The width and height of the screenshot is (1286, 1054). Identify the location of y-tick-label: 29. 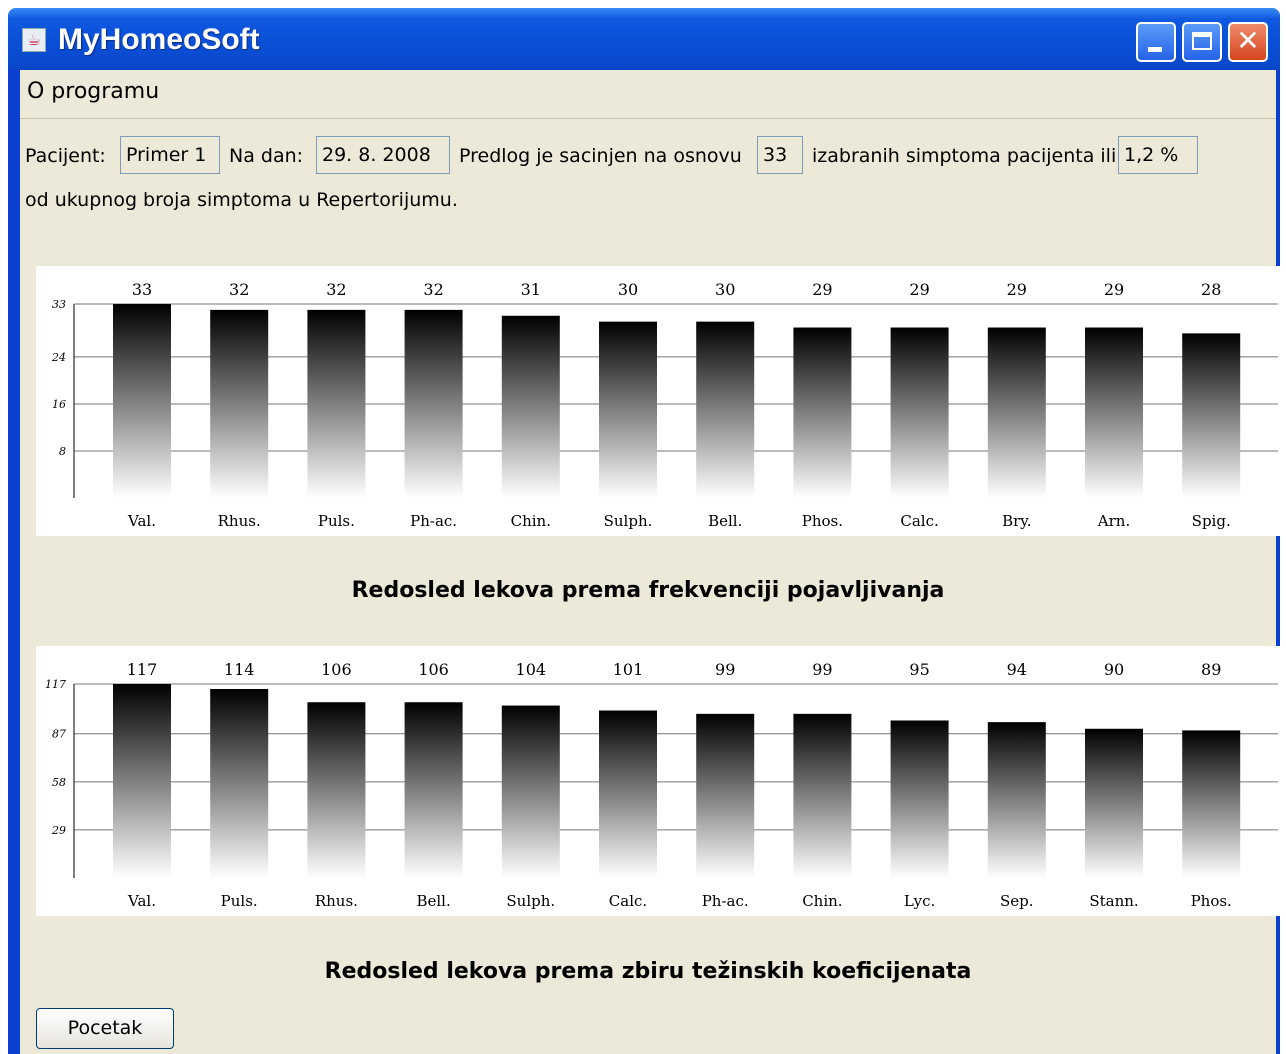
(58, 830).